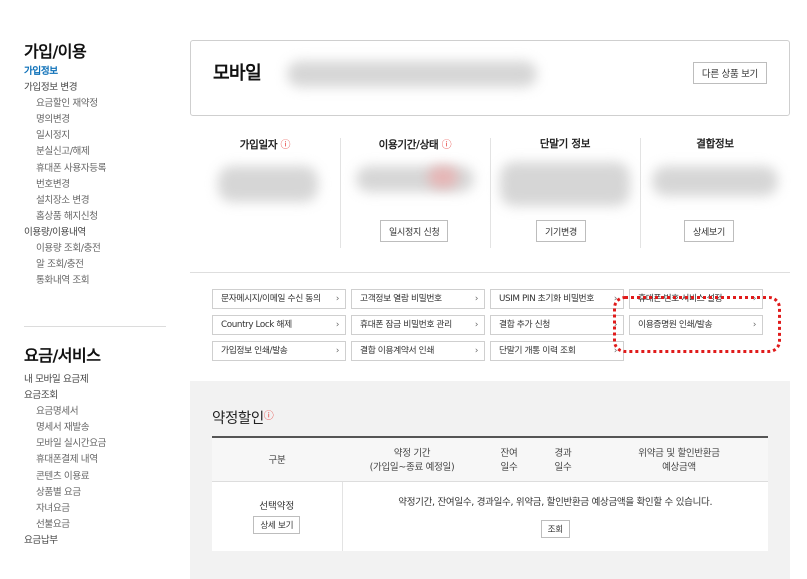 The height and width of the screenshot is (579, 807). I want to click on col-contract-period: 약정 기간 (가입일~종료 예정일), so click(412, 459).